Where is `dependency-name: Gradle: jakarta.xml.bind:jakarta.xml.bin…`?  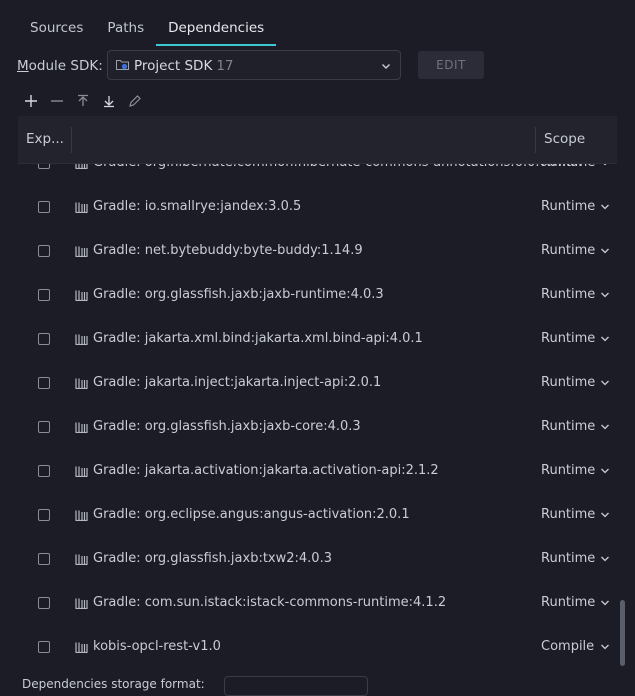
dependency-name: Gradle: jakarta.xml.bind:jakarta.xml.bin… is located at coordinates (258, 338).